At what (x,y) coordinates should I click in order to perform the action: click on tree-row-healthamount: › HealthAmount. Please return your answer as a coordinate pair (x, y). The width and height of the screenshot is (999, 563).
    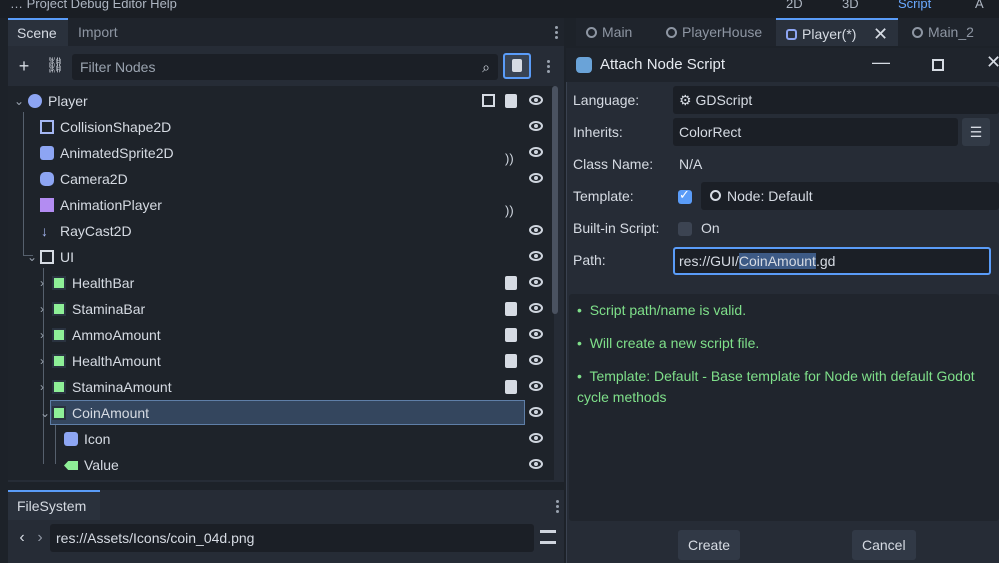
    Looking at the image, I should click on (281, 361).